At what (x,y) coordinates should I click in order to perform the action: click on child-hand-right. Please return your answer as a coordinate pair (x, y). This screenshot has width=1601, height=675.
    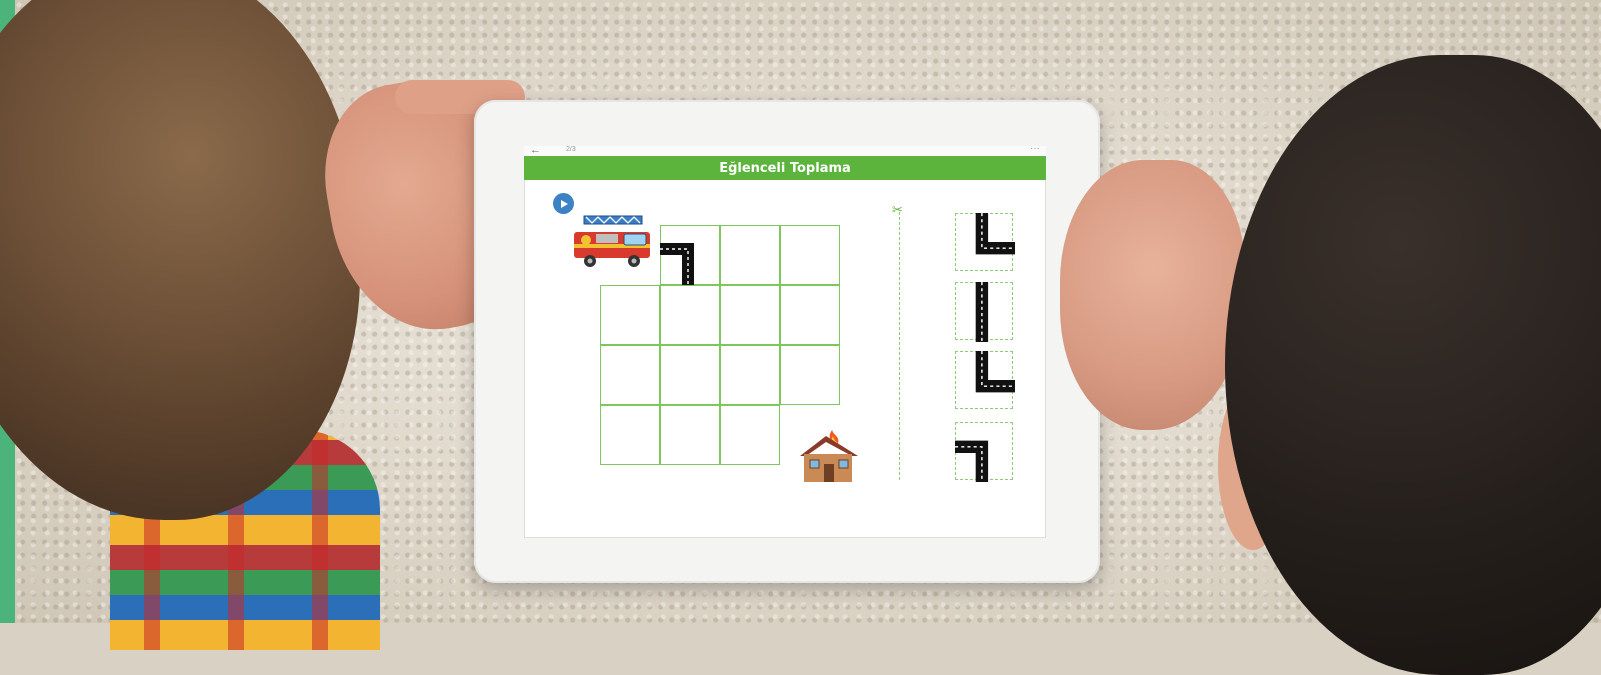
    Looking at the image, I should click on (1152, 295).